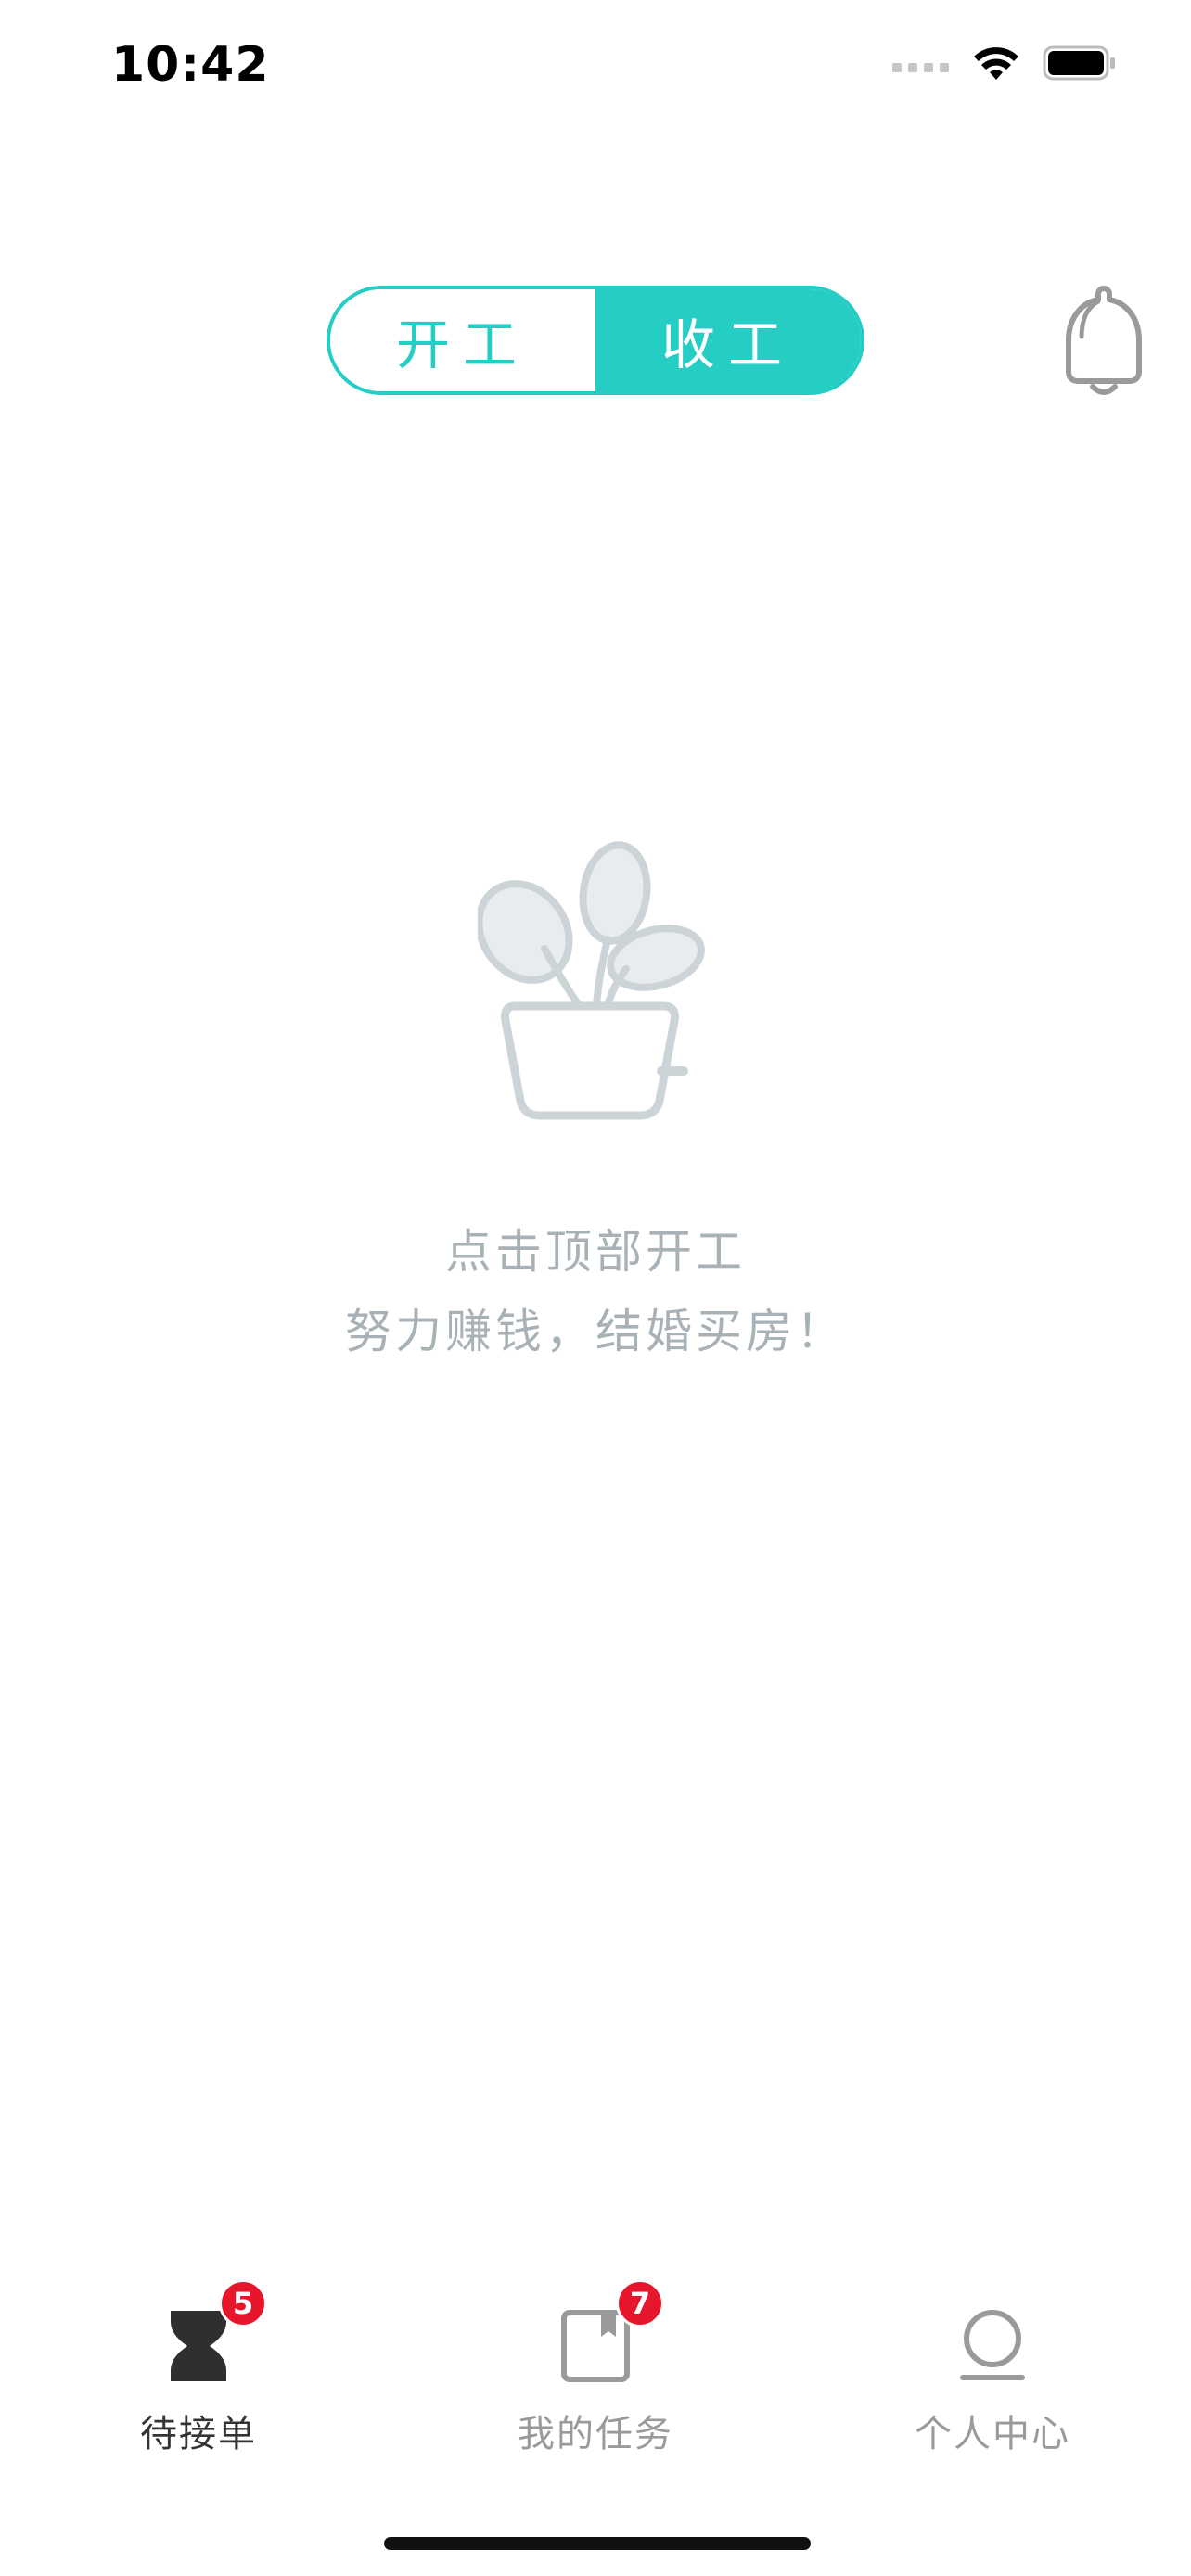  What do you see at coordinates (1103, 341) in the screenshot?
I see `bell-icon` at bounding box center [1103, 341].